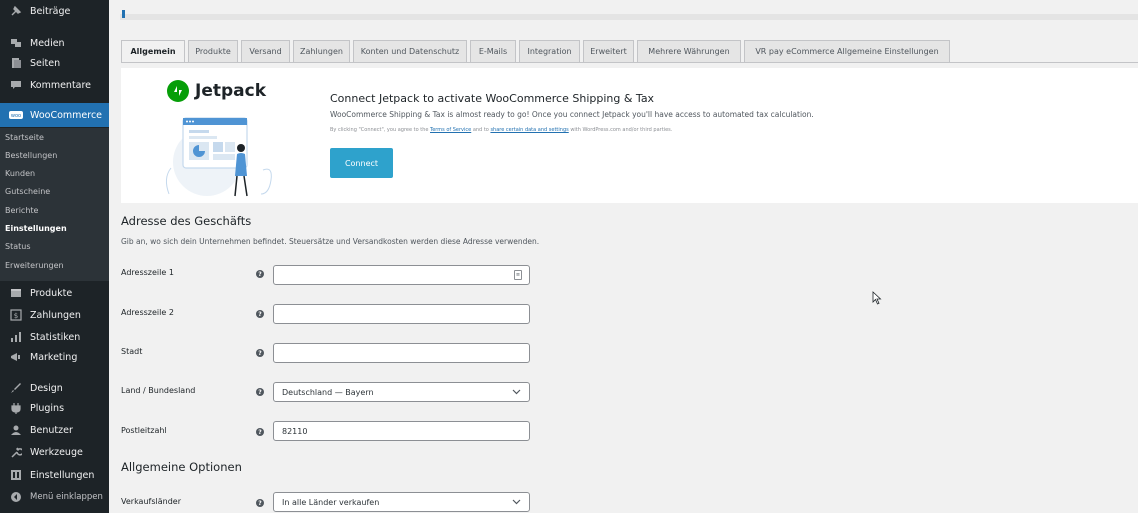 The image size is (1138, 513). I want to click on submenu-item-status: Status, so click(18, 247).